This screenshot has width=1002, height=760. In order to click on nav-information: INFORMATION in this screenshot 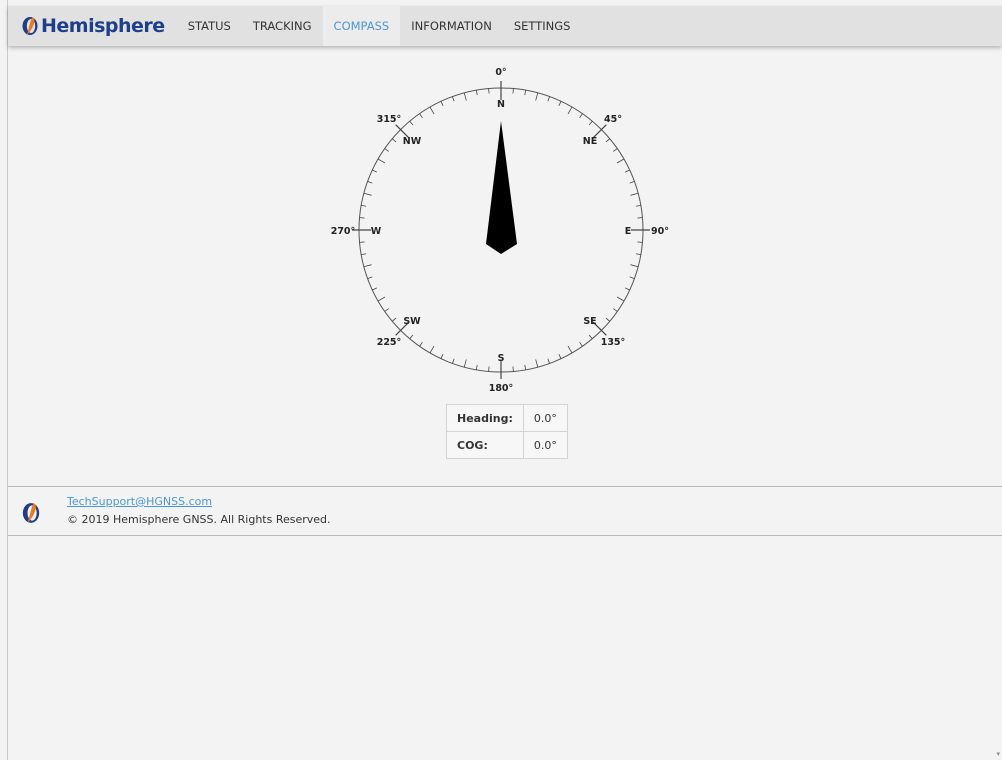, I will do `click(451, 26)`.